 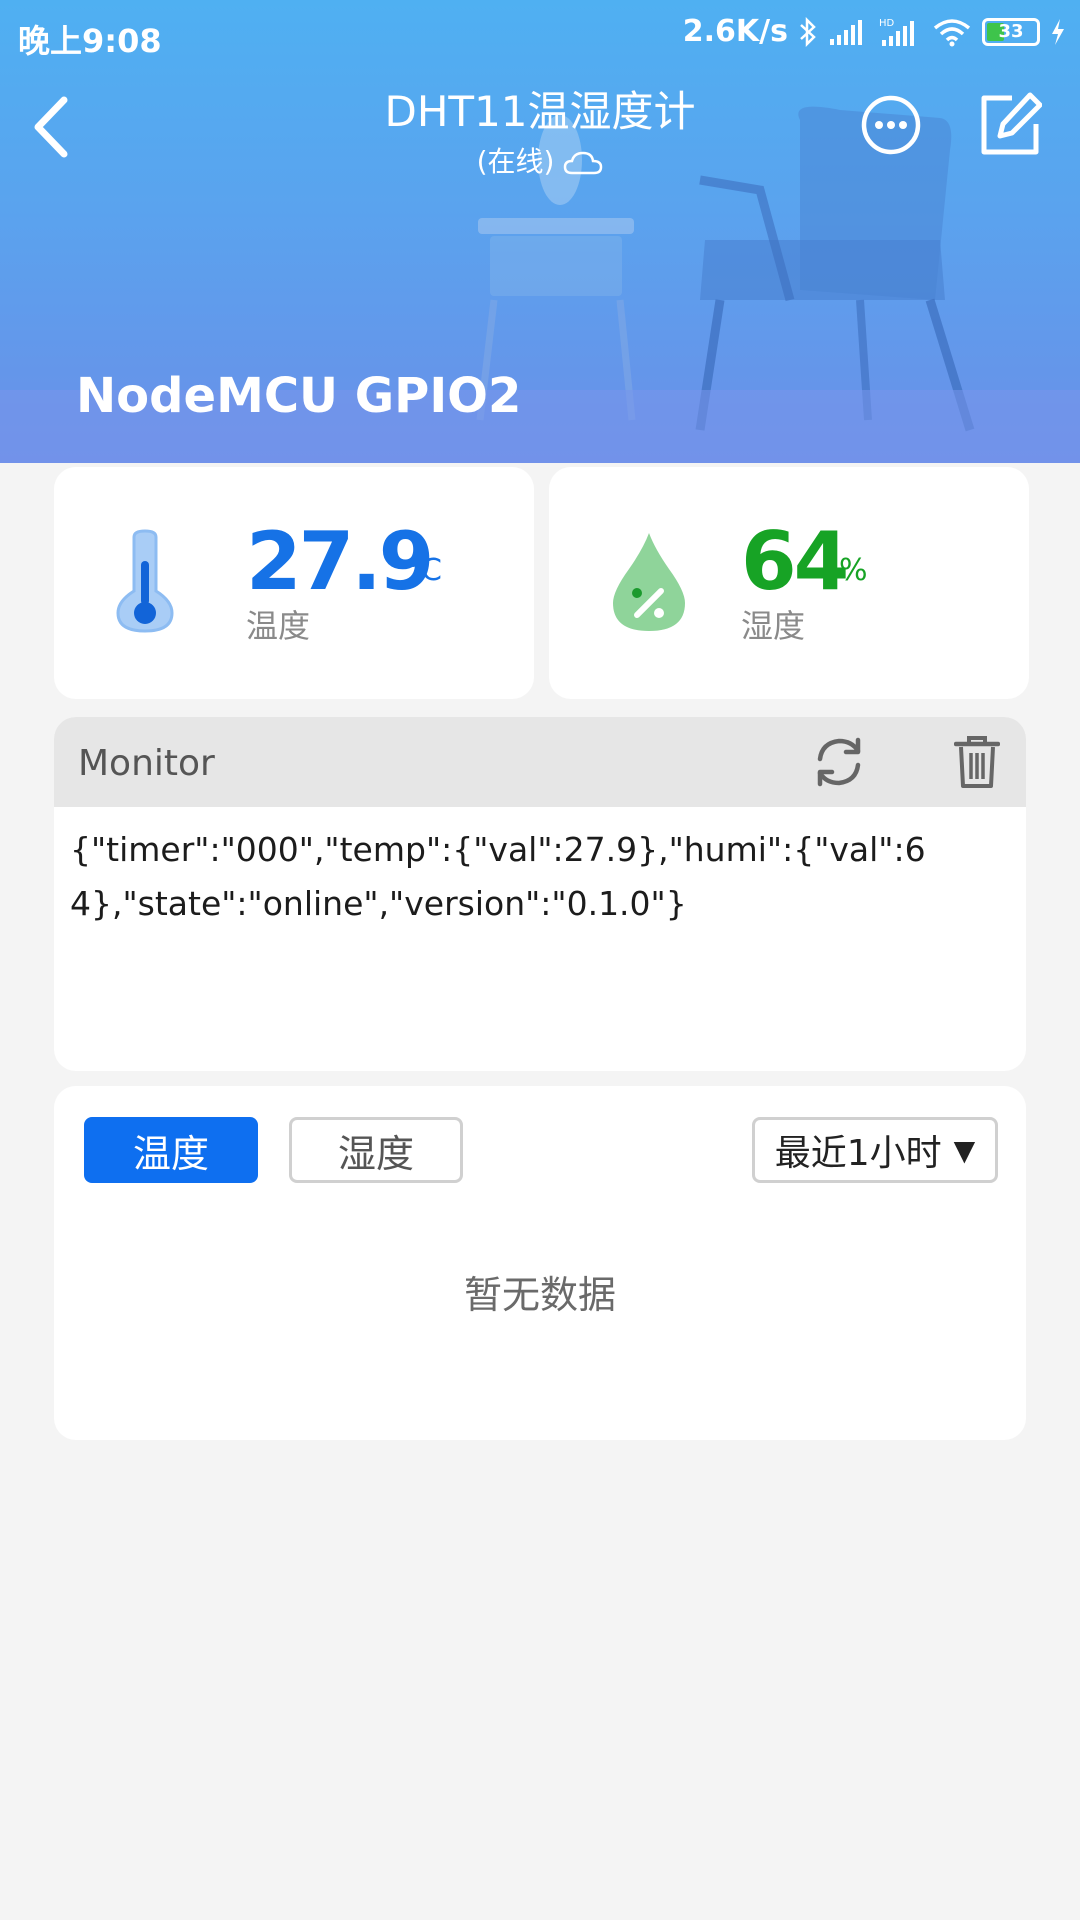 I want to click on time-range-select: 最近1小时 ▼, so click(x=875, y=1150).